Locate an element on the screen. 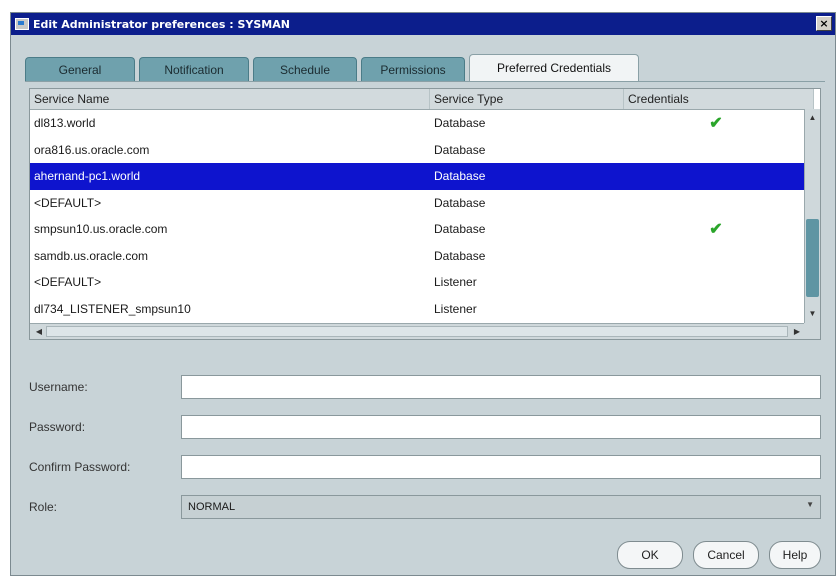  table-row-selected: ahernand-pc1.world Database is located at coordinates (417, 176).